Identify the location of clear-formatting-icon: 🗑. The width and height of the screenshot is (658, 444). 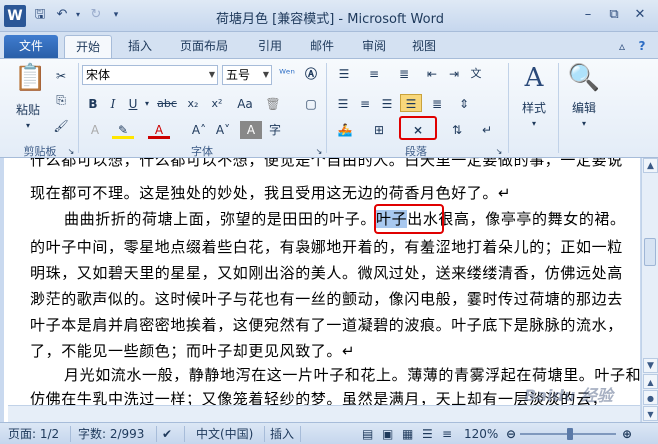
(273, 104).